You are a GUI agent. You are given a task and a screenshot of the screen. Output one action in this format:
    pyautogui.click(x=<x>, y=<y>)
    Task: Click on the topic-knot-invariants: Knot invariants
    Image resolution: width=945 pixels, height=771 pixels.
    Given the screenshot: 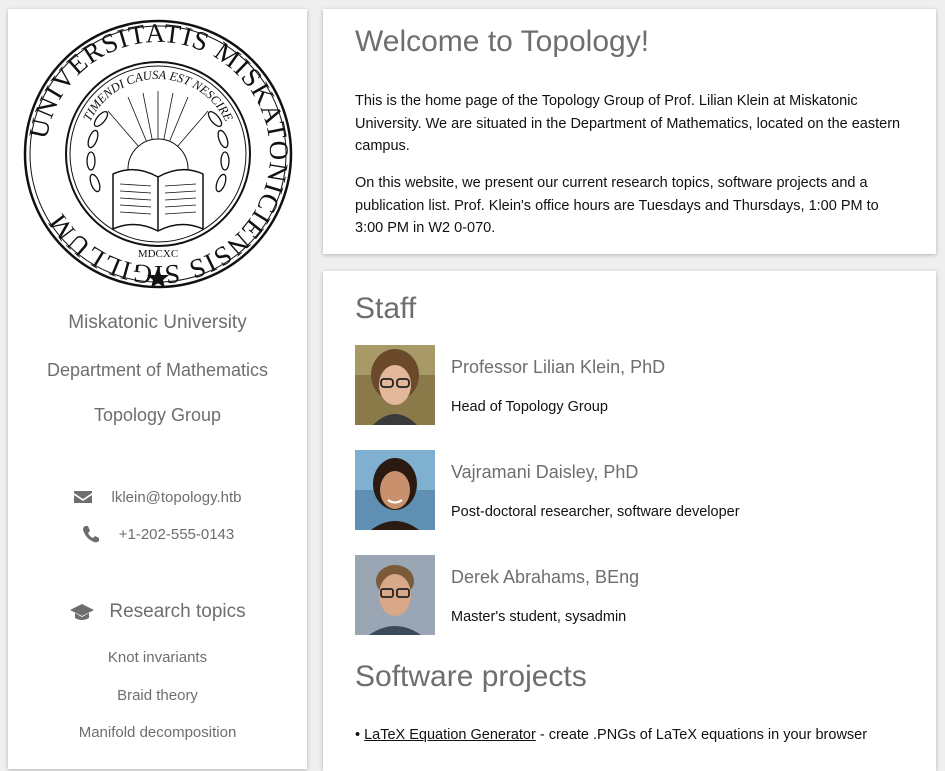 What is the action you would take?
    pyautogui.click(x=157, y=657)
    